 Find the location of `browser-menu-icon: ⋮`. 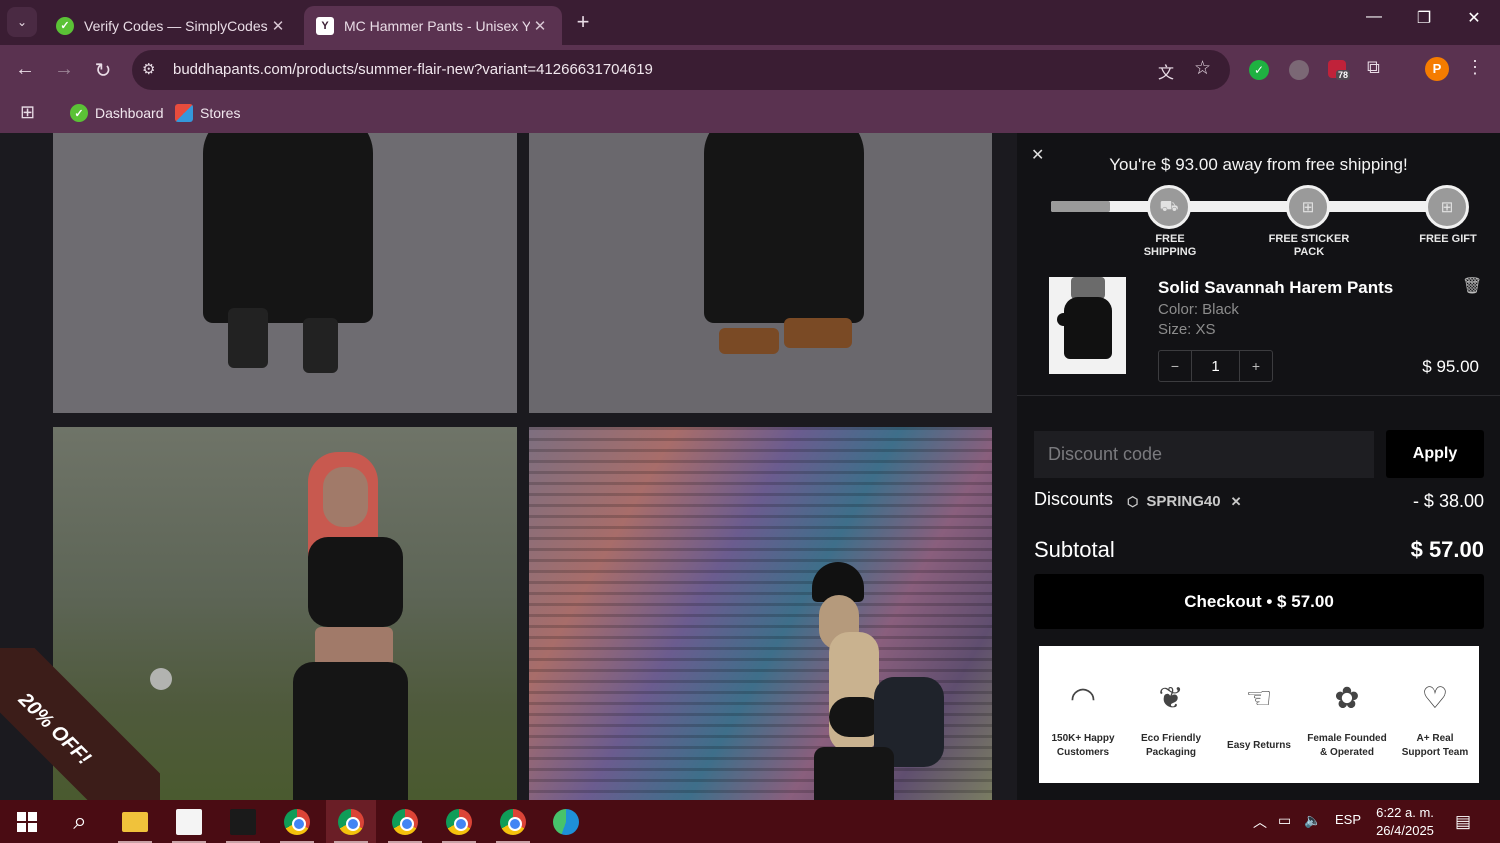

browser-menu-icon: ⋮ is located at coordinates (1475, 67).